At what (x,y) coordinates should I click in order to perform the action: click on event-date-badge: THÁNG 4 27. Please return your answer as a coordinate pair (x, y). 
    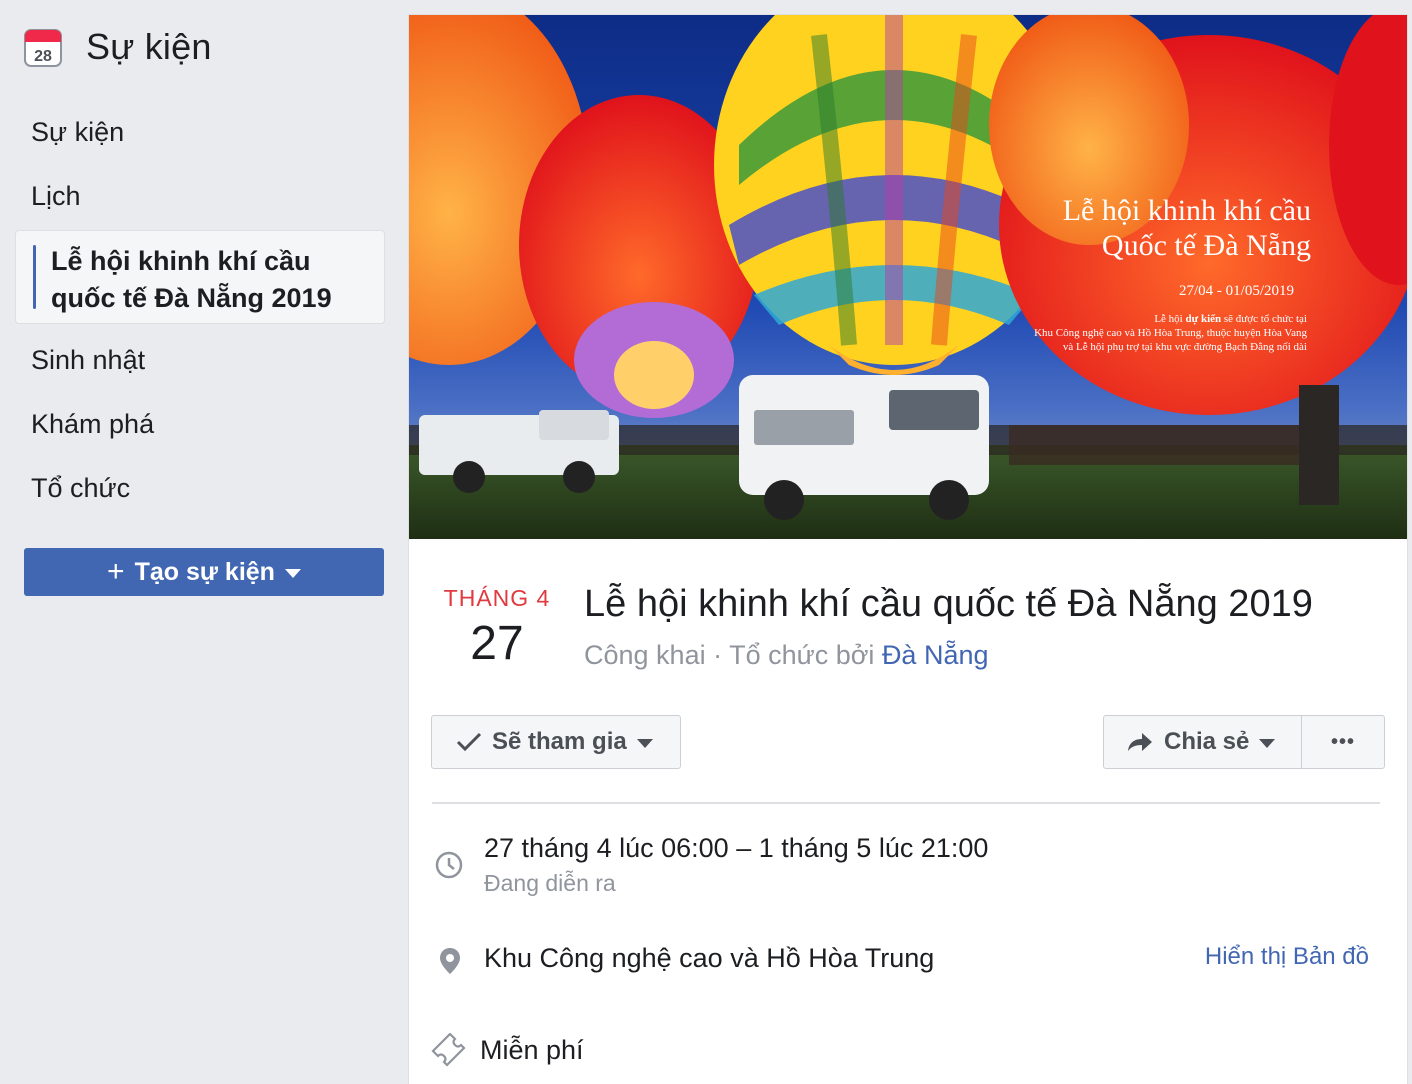
    Looking at the image, I should click on (497, 628).